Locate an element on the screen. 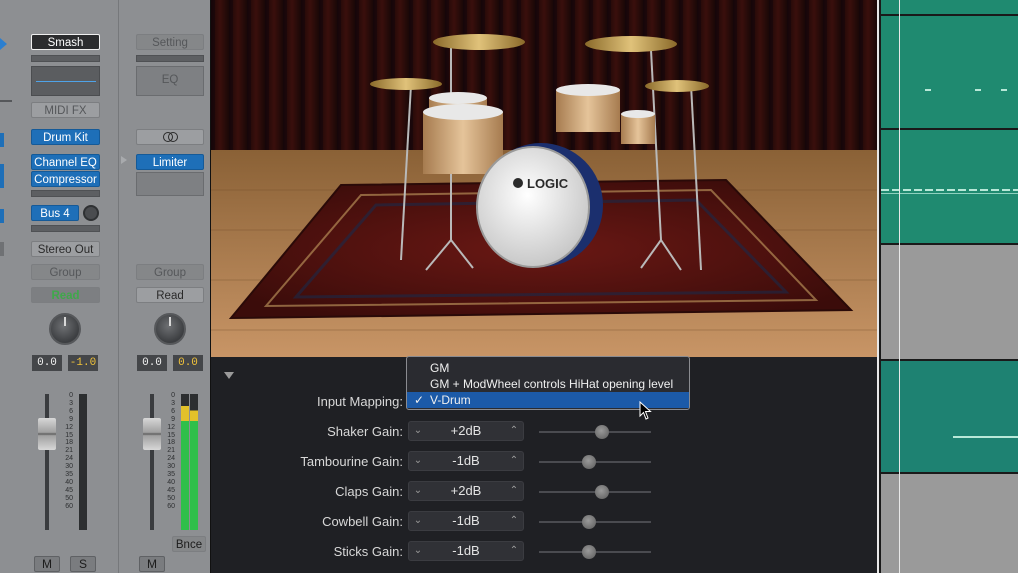 Image resolution: width=1018 pixels, height=573 pixels. fx-arrow-icon is located at coordinates (124, 160).